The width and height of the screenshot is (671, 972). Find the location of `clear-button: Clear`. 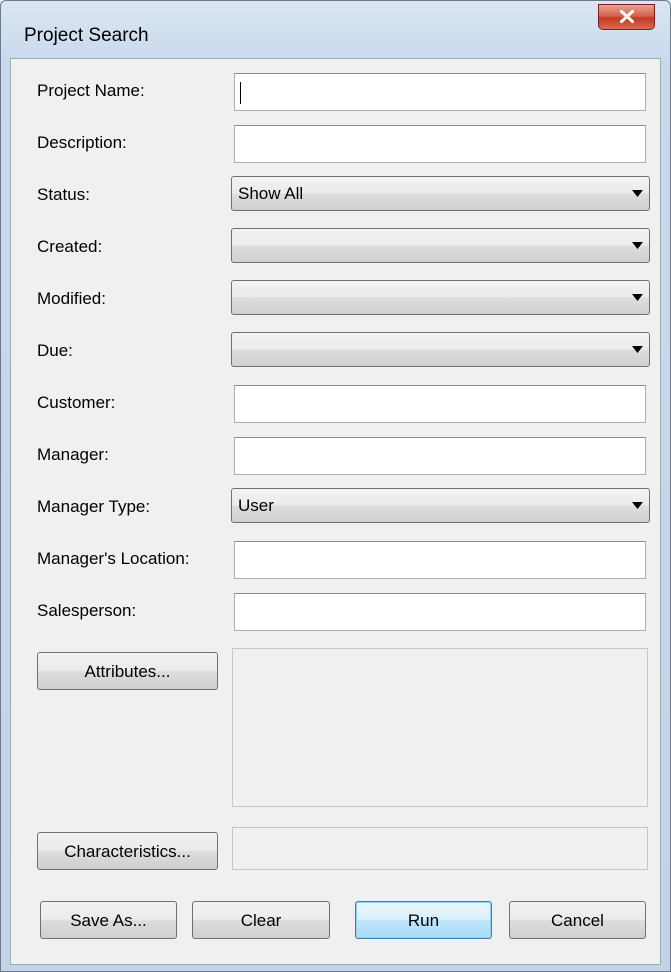

clear-button: Clear is located at coordinates (261, 920).